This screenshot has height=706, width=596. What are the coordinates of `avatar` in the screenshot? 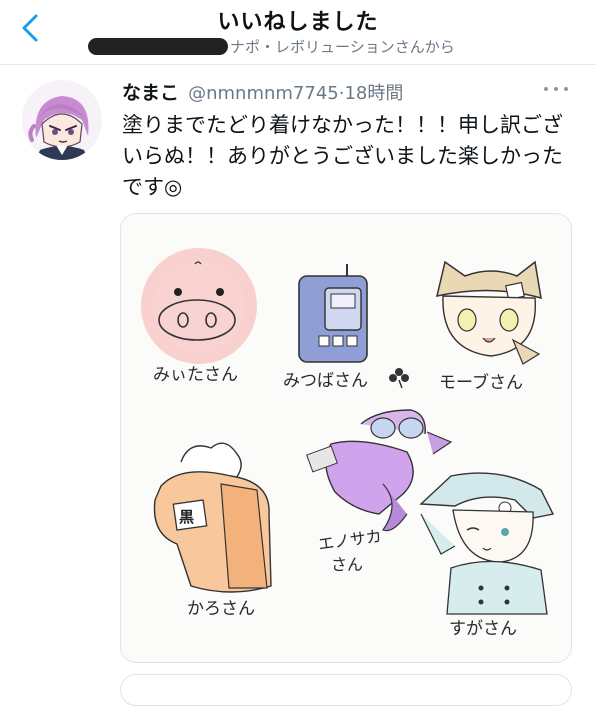 It's located at (62, 120).